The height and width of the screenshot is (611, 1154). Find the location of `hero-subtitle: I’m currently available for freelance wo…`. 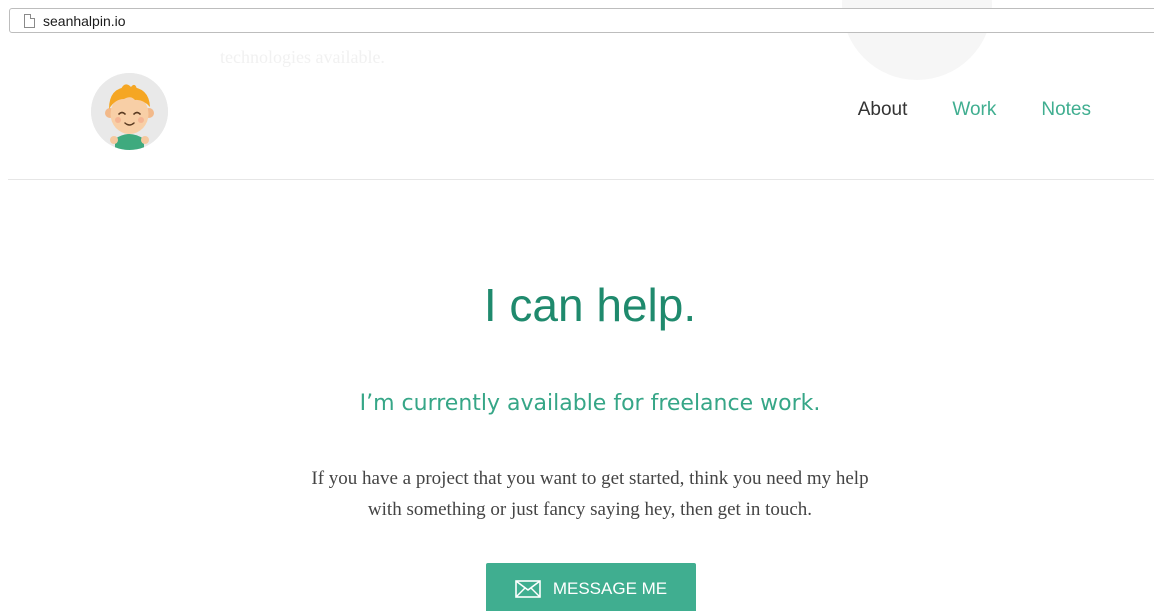

hero-subtitle: I’m currently available for freelance wo… is located at coordinates (590, 403).